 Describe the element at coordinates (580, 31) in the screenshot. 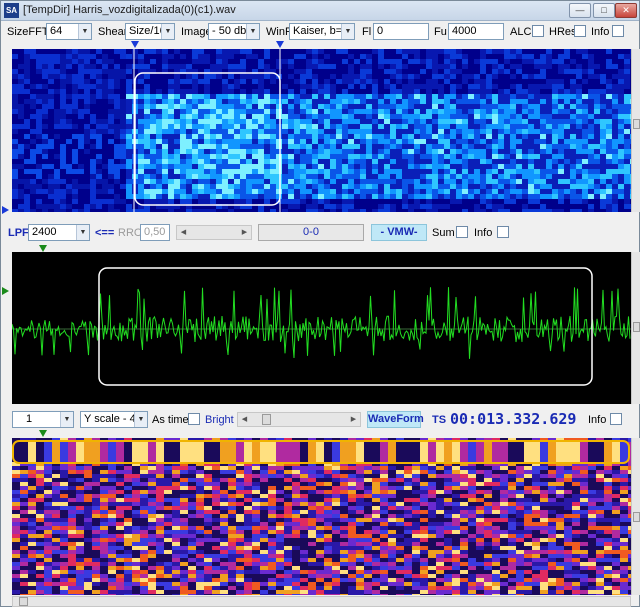

I see `hres-checkbox` at that location.